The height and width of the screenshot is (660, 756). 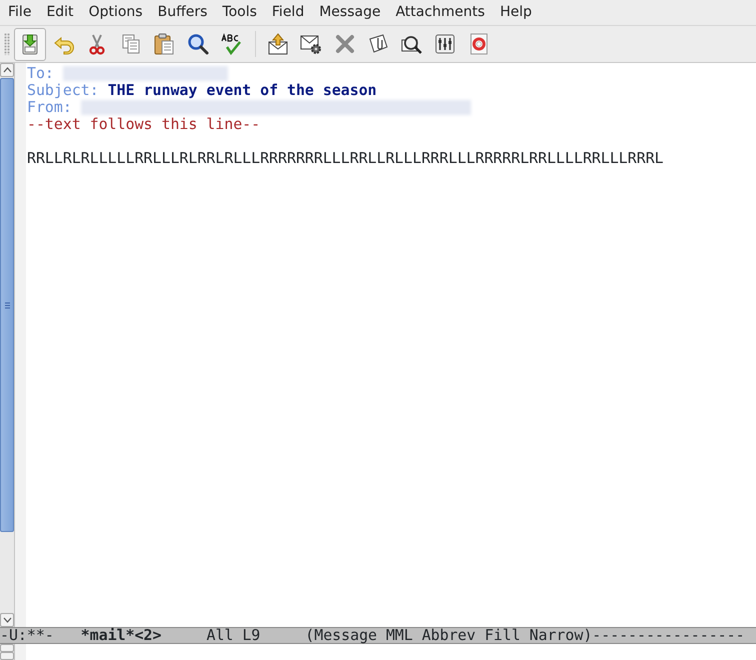 What do you see at coordinates (20, 652) in the screenshot?
I see `left-fringe` at bounding box center [20, 652].